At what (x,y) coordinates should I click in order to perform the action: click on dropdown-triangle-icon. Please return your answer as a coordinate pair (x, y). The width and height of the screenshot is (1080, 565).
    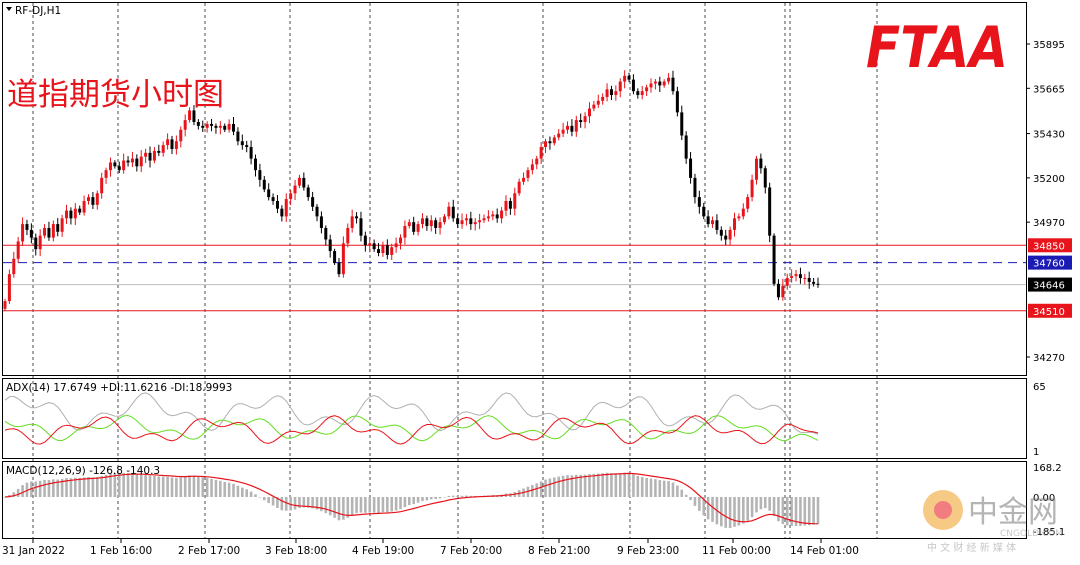
    Looking at the image, I should click on (9, 9).